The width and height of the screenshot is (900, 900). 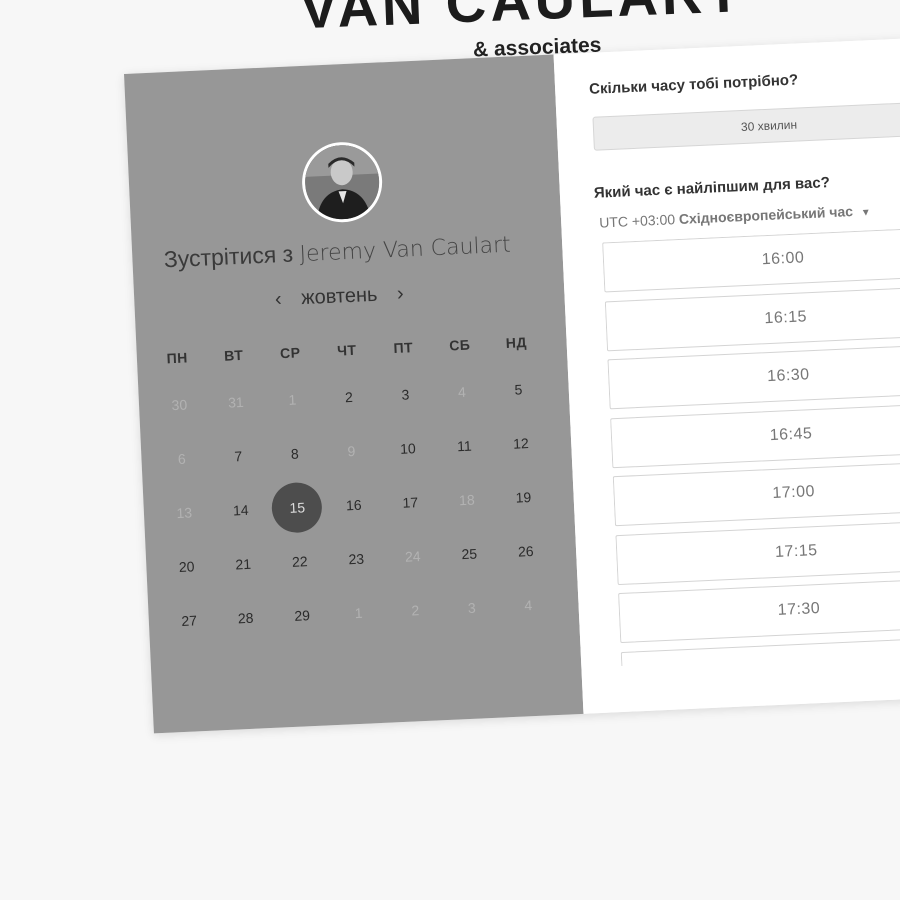 I want to click on calendar-day: 11, so click(x=464, y=446).